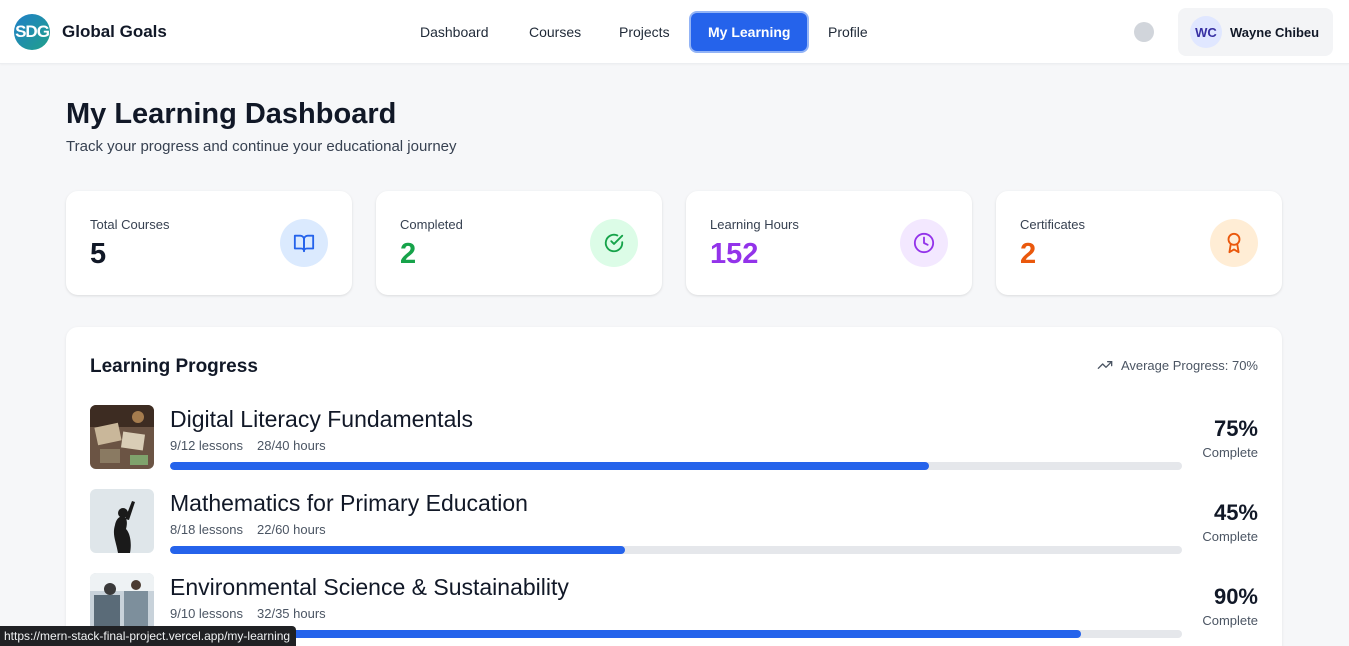  What do you see at coordinates (734, 254) in the screenshot?
I see `stat-value: 152` at bounding box center [734, 254].